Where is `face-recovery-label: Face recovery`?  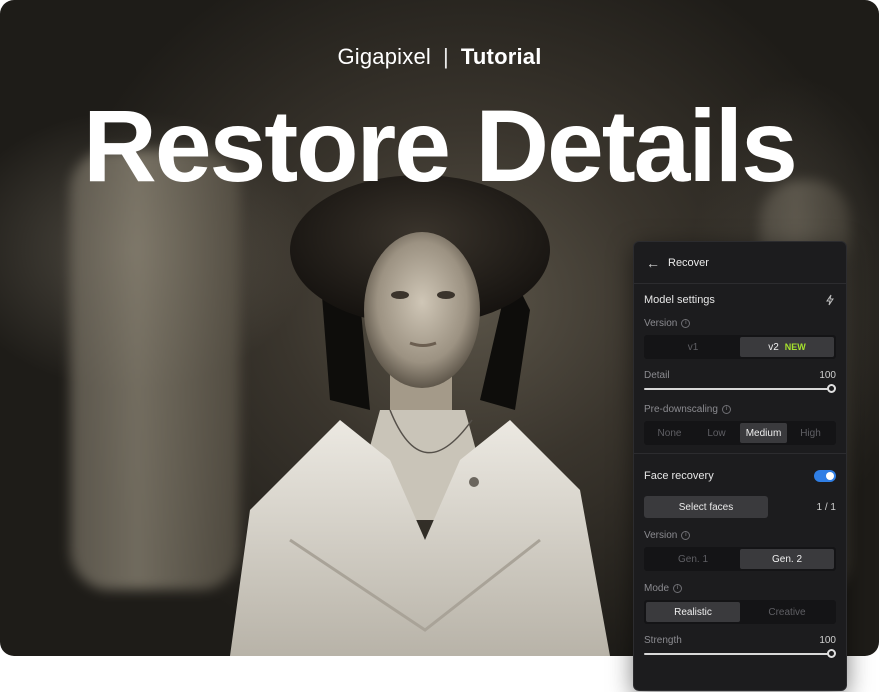
face-recovery-label: Face recovery is located at coordinates (679, 476).